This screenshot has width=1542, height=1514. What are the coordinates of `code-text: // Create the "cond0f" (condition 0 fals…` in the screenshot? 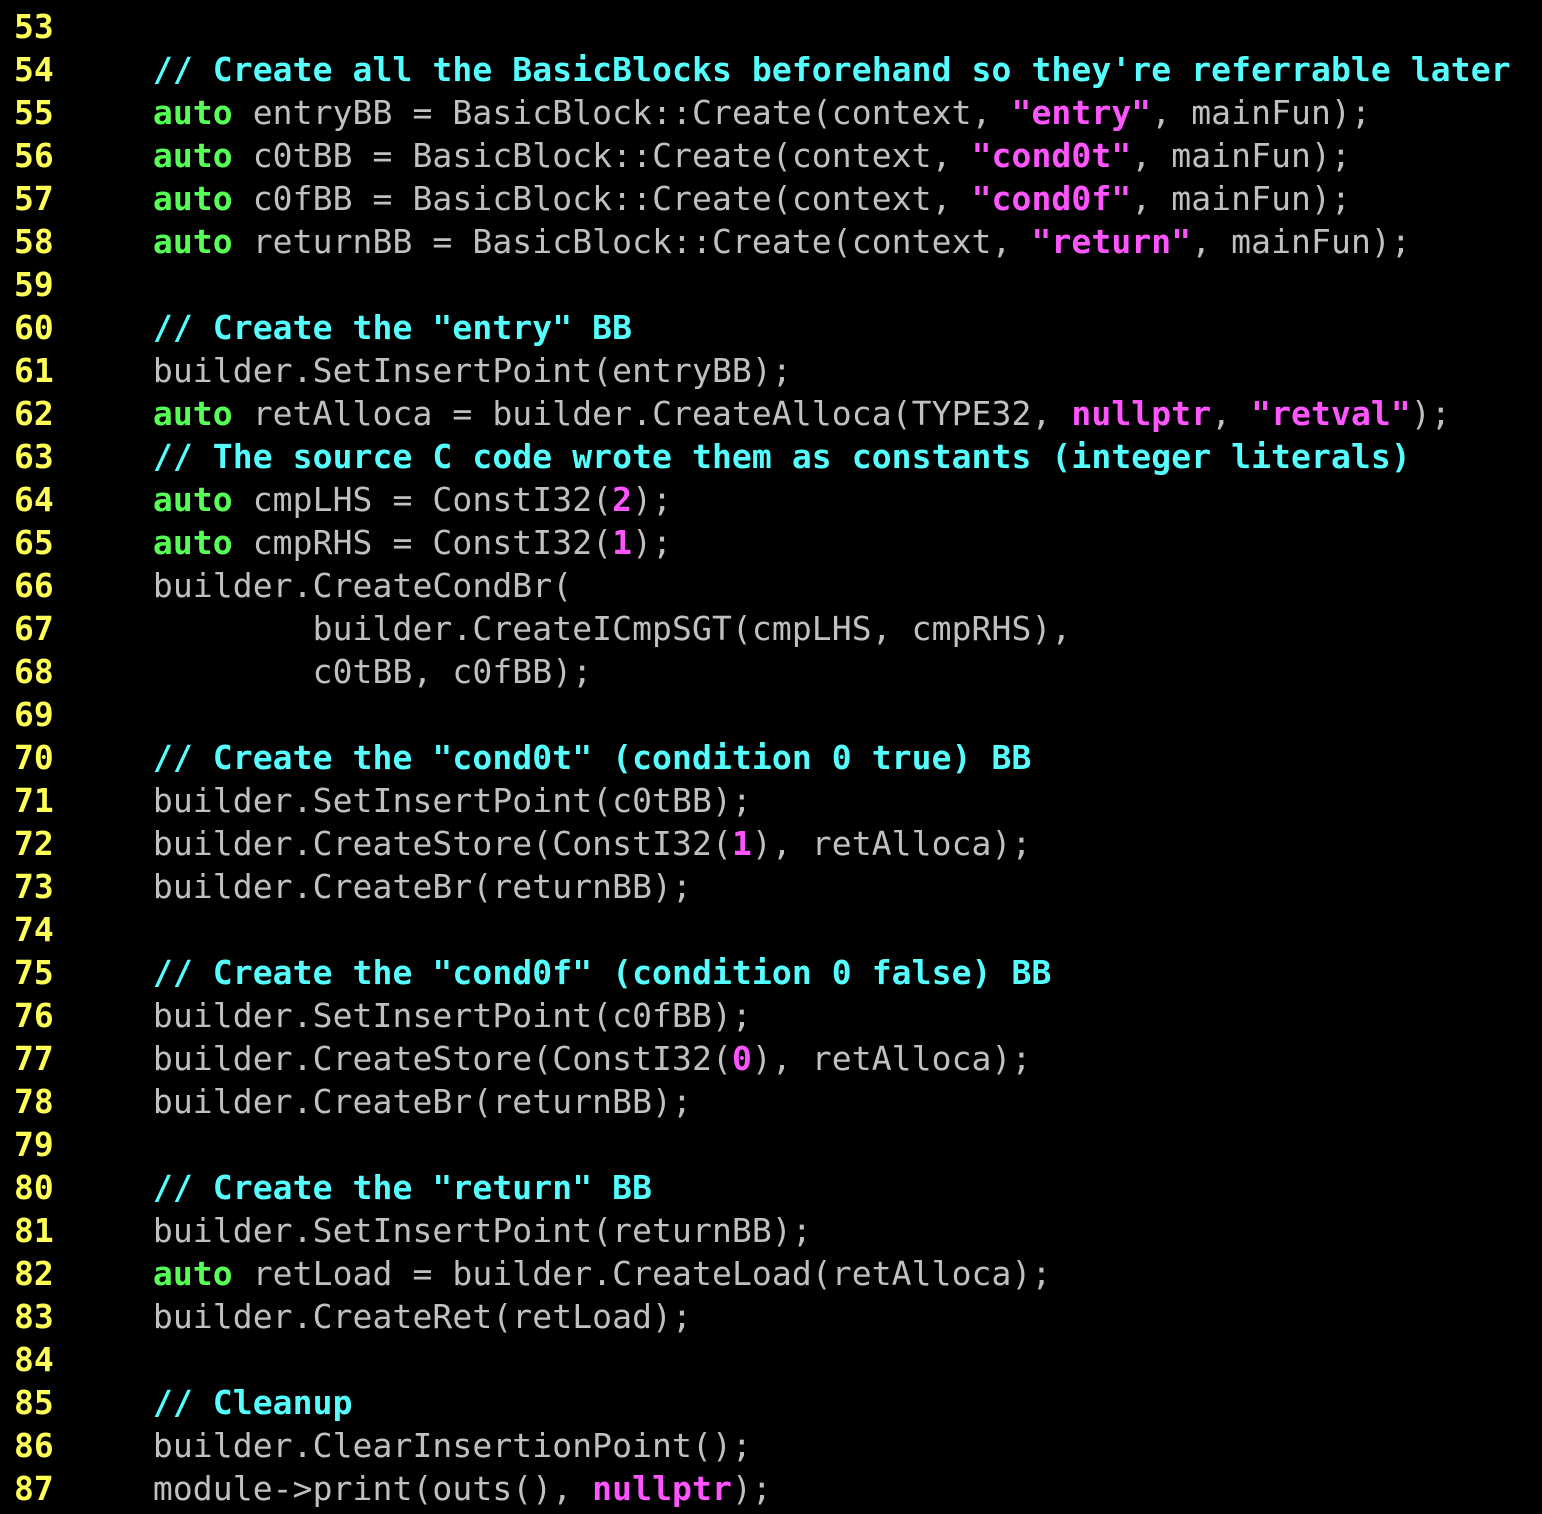 It's located at (562, 972).